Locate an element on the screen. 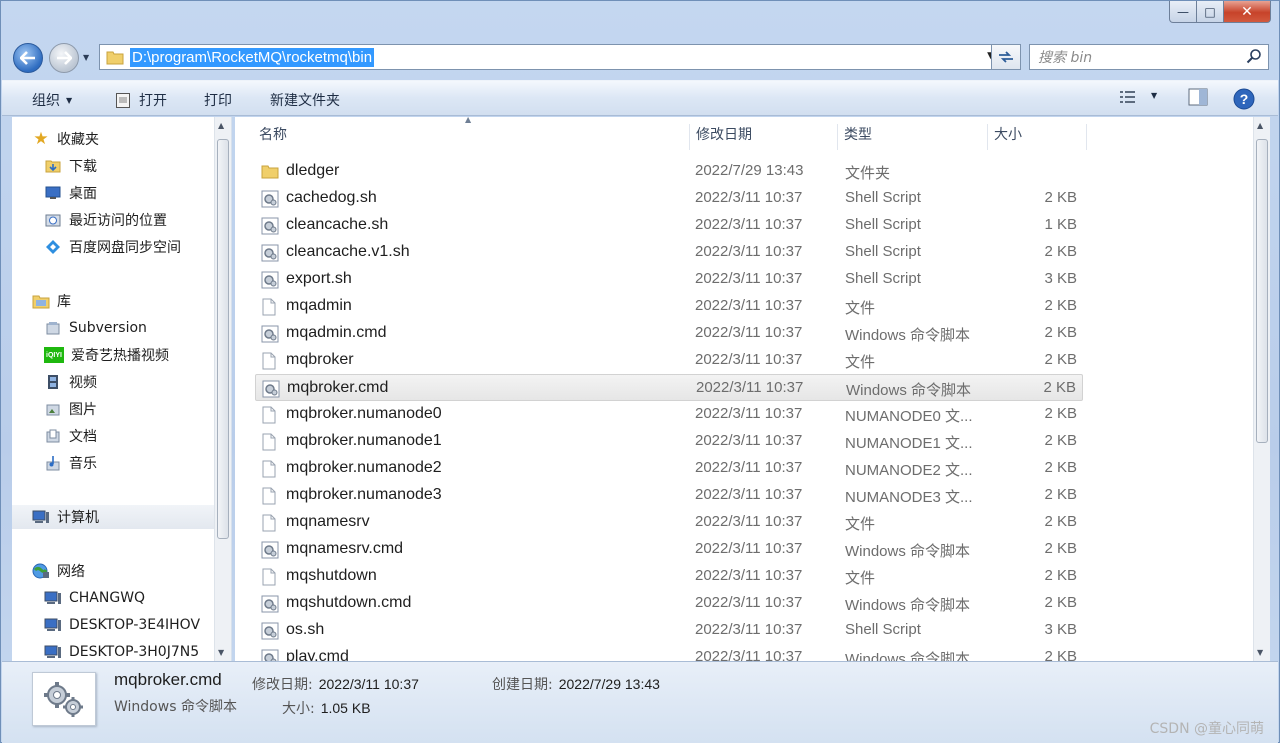  sidebar-item-documents: 文档 is located at coordinates (70, 436).